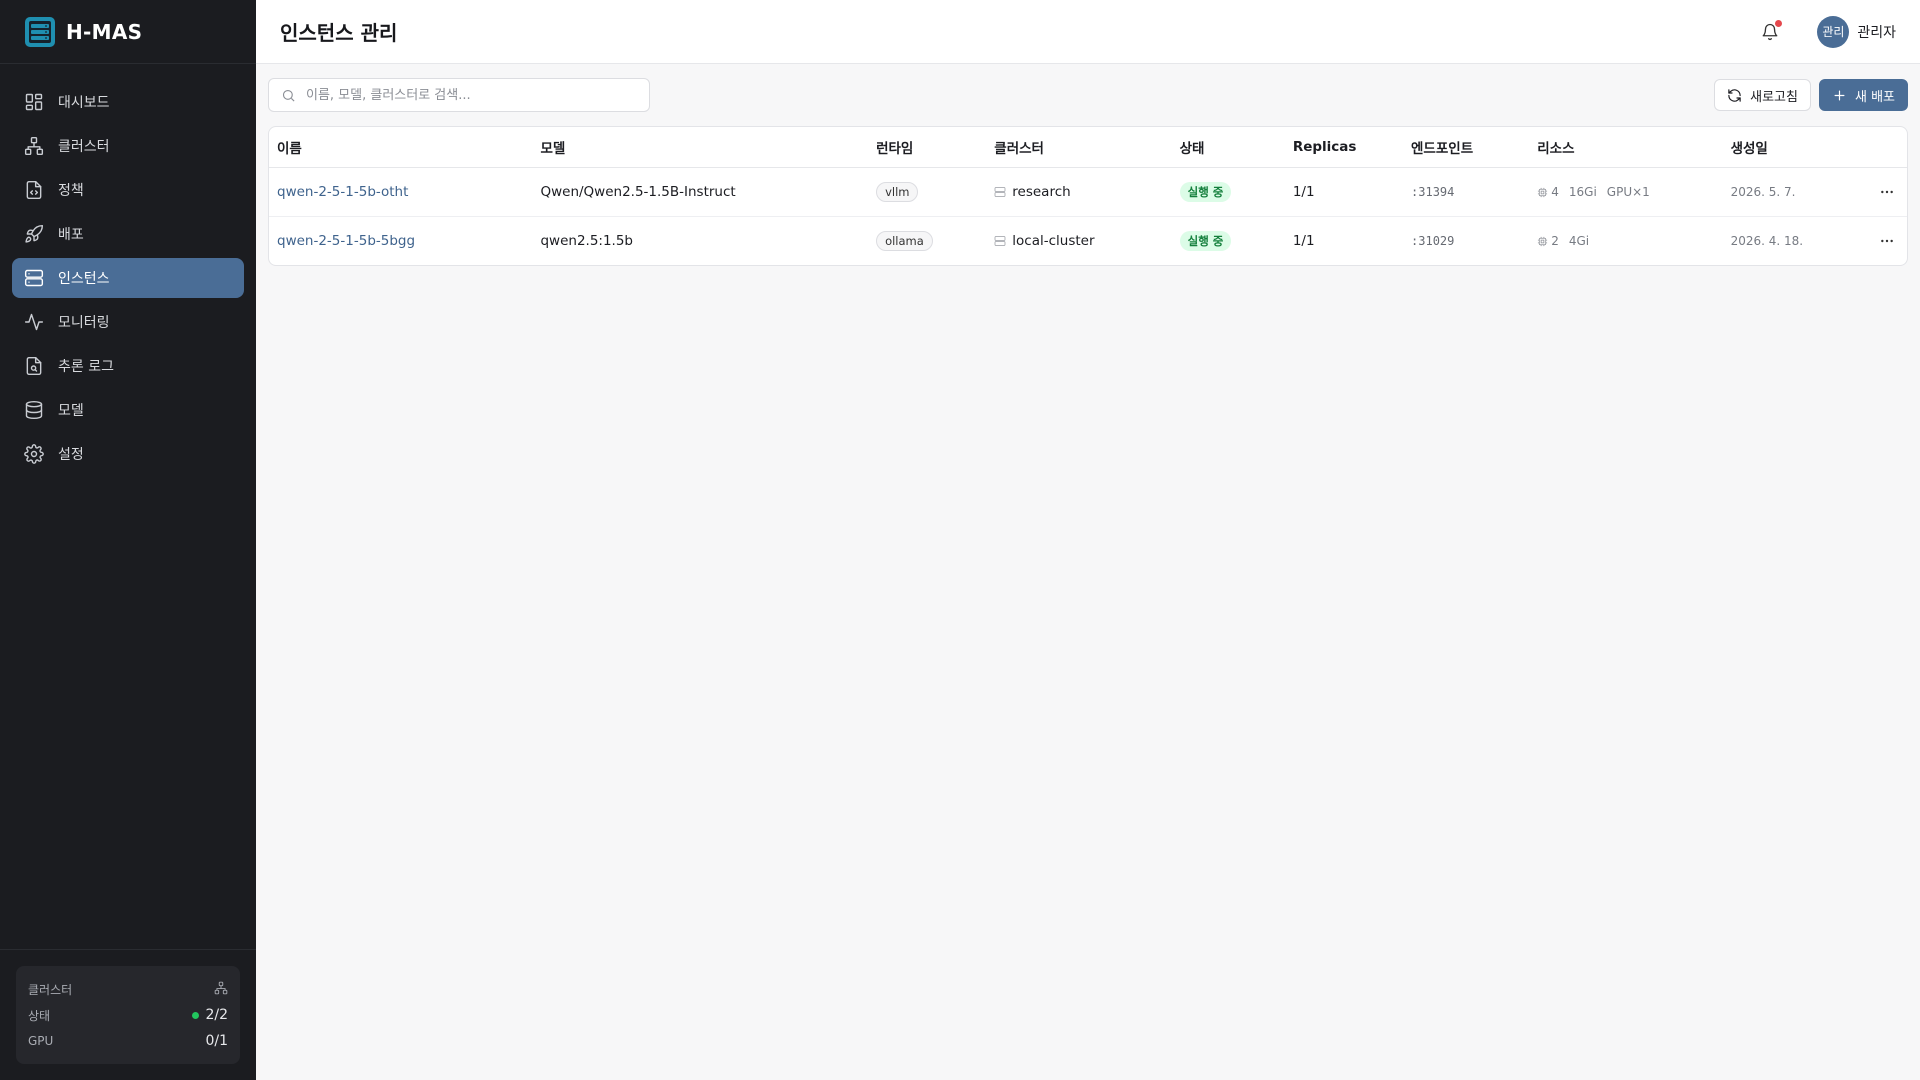  I want to click on column-header-name: 이름, so click(401, 147).